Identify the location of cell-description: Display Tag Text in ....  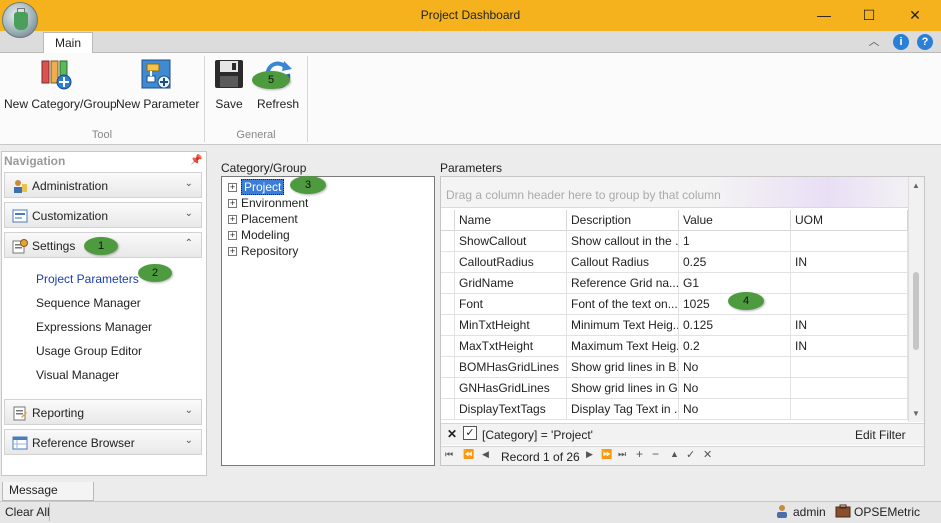
(623, 409).